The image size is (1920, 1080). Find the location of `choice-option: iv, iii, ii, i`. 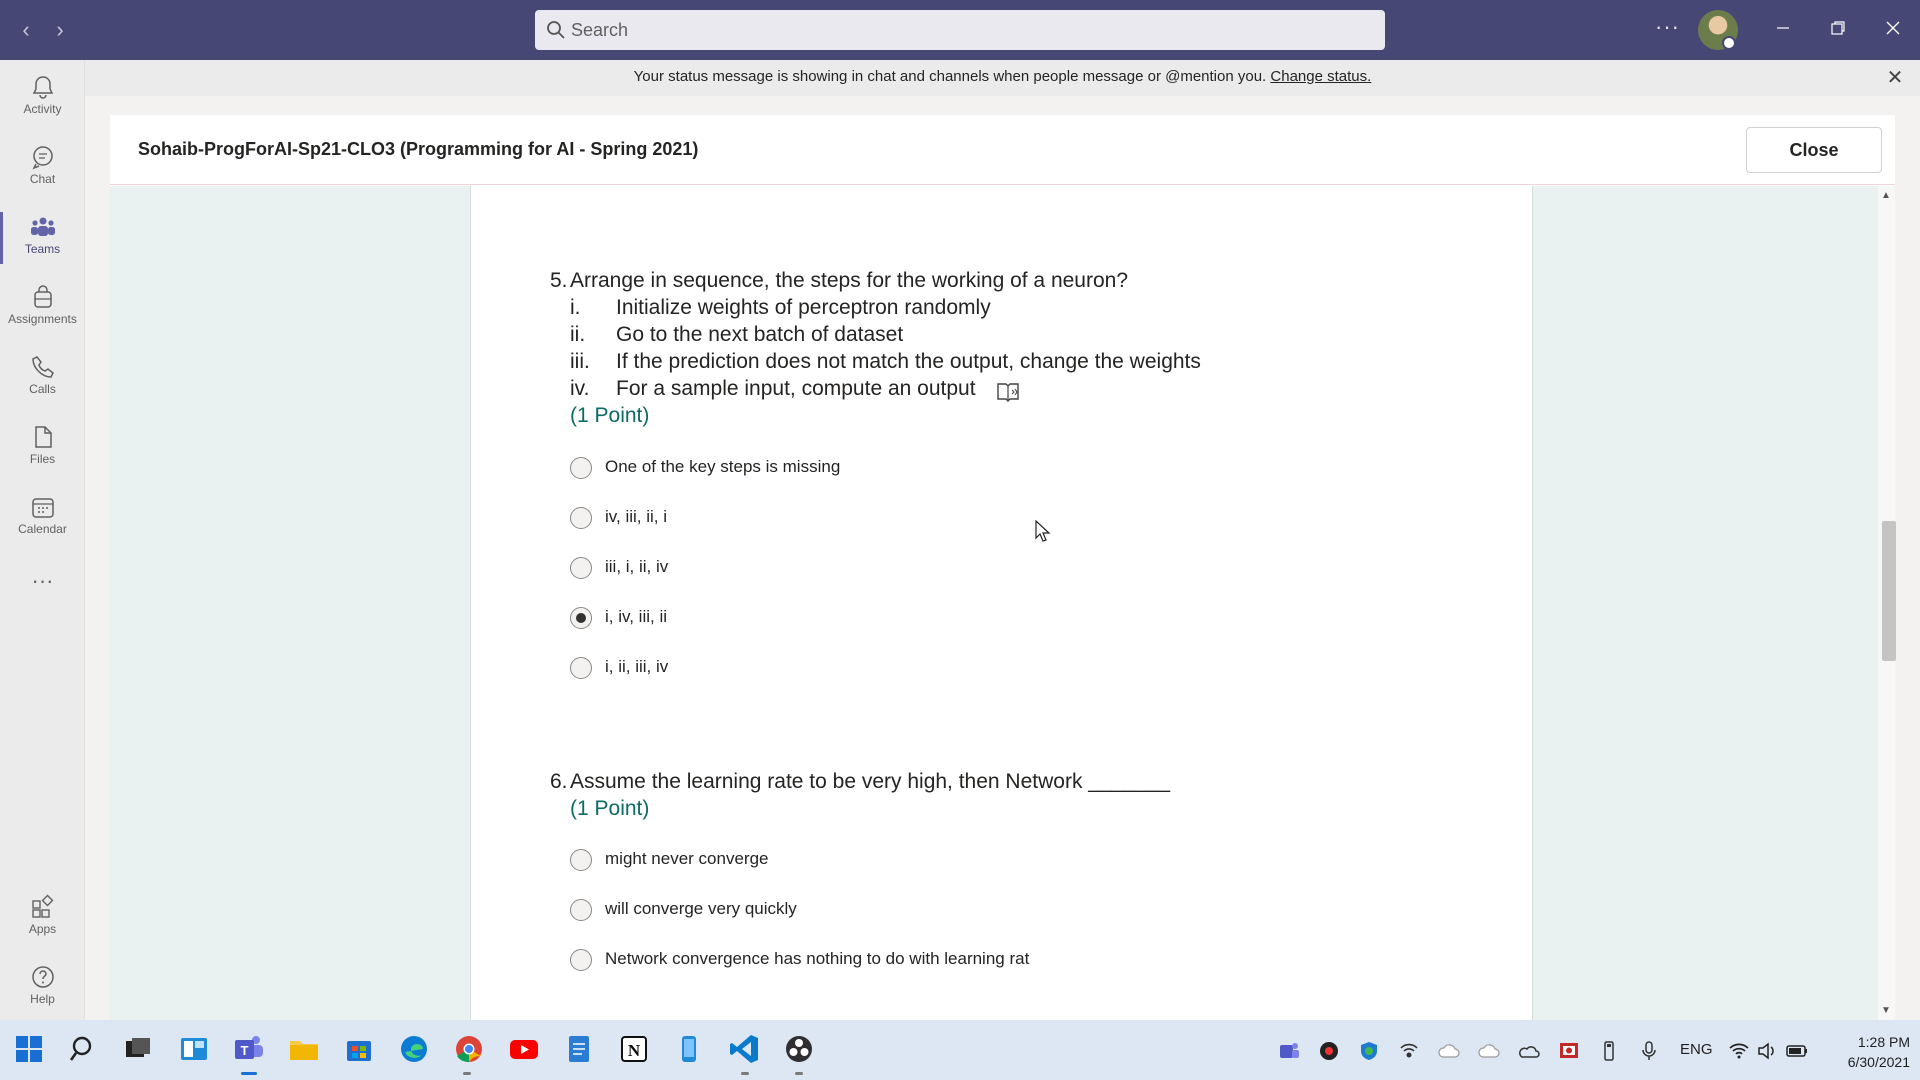

choice-option: iv, iii, ii, i is located at coordinates (820, 519).